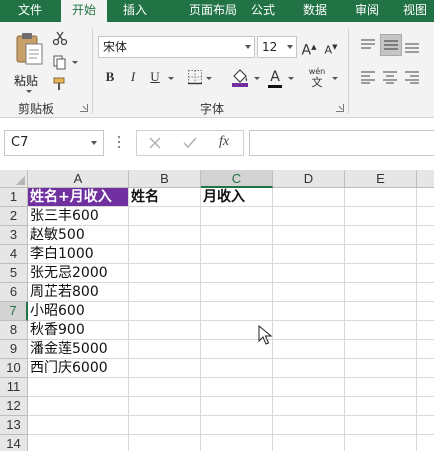  What do you see at coordinates (60, 62) in the screenshot?
I see `copy-icon` at bounding box center [60, 62].